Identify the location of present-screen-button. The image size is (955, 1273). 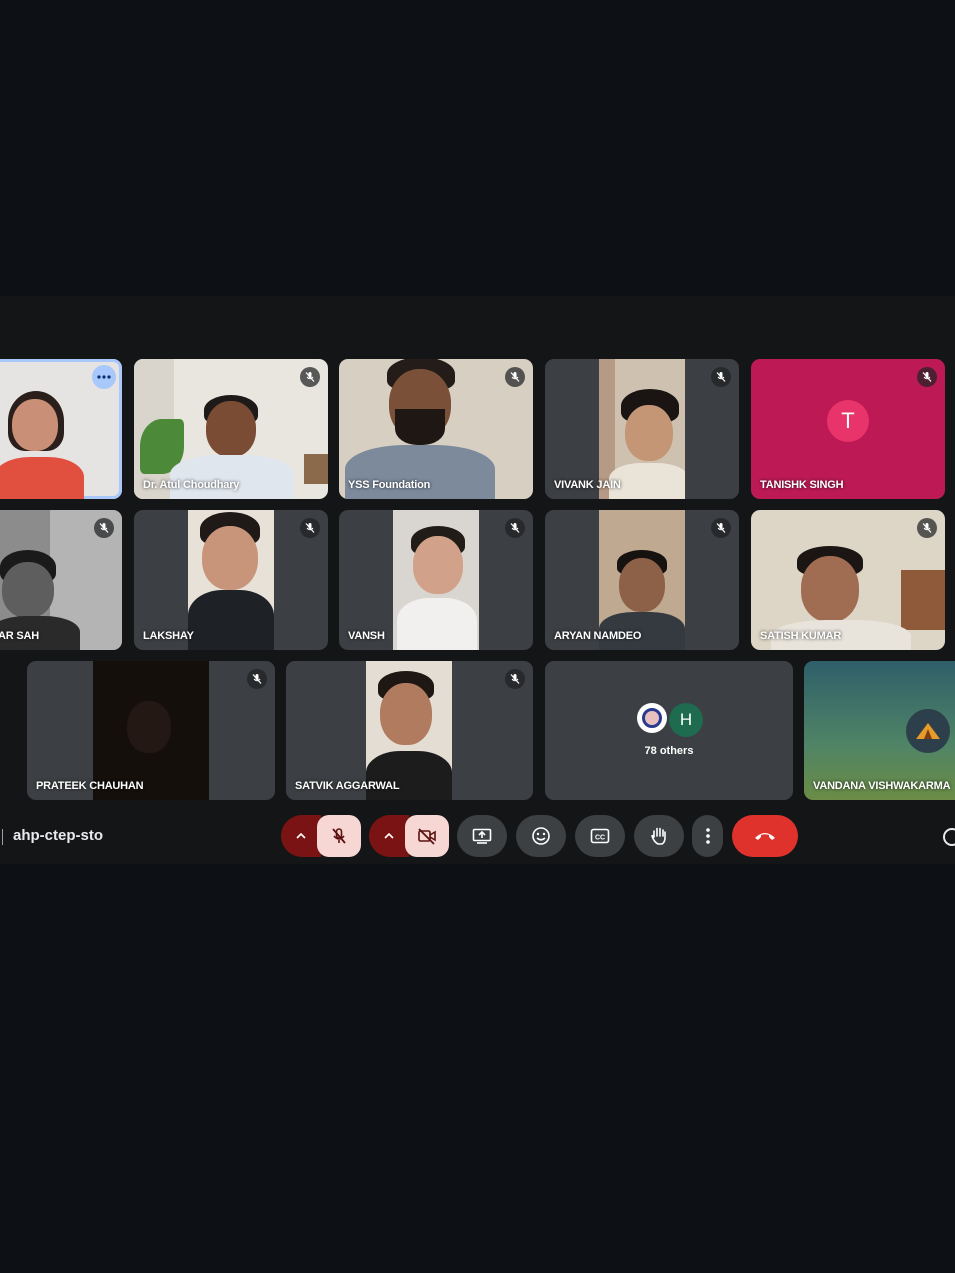
(482, 836).